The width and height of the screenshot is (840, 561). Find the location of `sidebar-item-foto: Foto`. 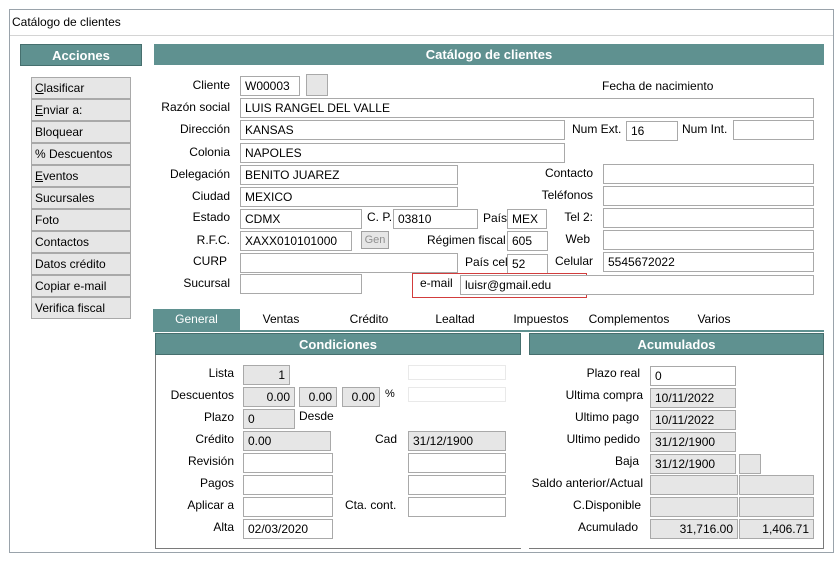

sidebar-item-foto: Foto is located at coordinates (81, 220).